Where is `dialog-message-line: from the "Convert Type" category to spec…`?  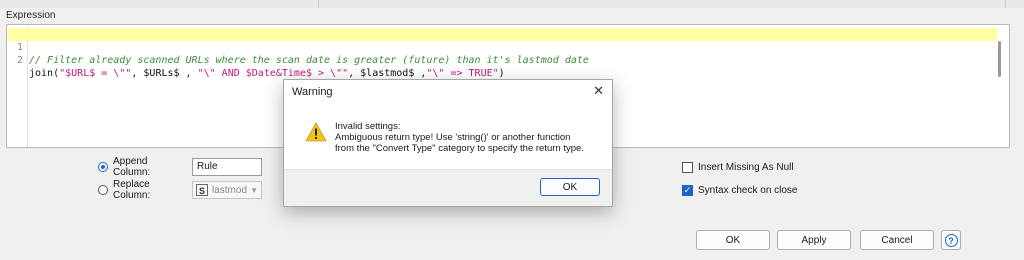 dialog-message-line: from the "Convert Type" category to spec… is located at coordinates (459, 148).